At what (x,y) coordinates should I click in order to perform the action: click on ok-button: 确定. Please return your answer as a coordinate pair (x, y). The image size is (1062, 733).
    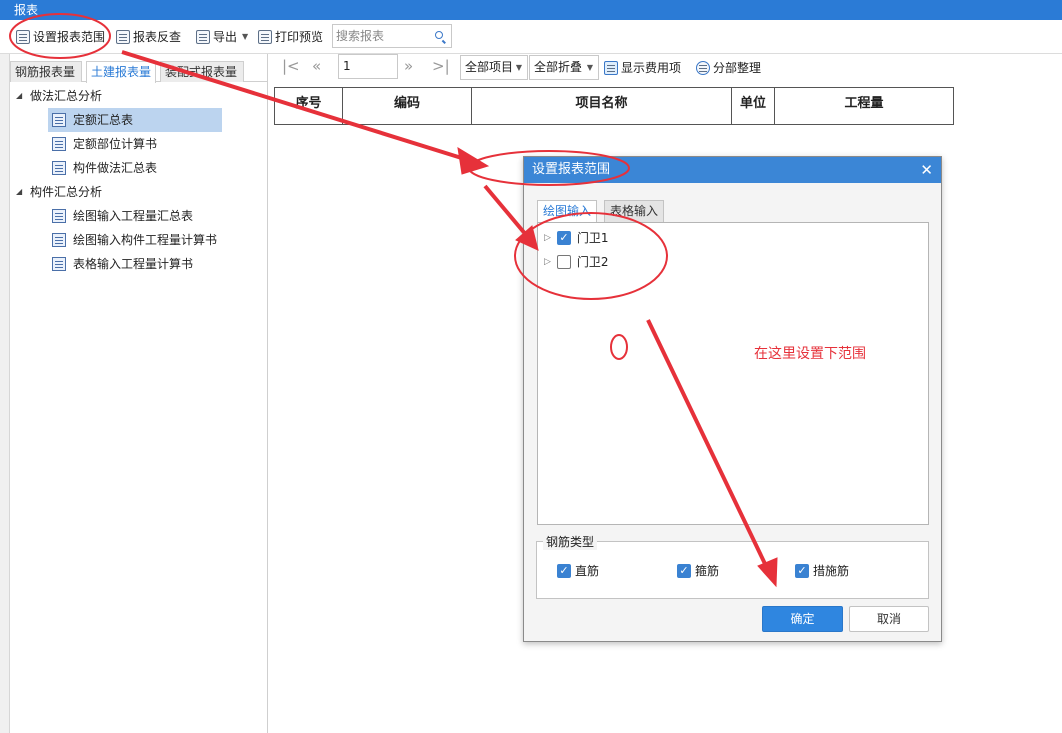
    Looking at the image, I should click on (802, 619).